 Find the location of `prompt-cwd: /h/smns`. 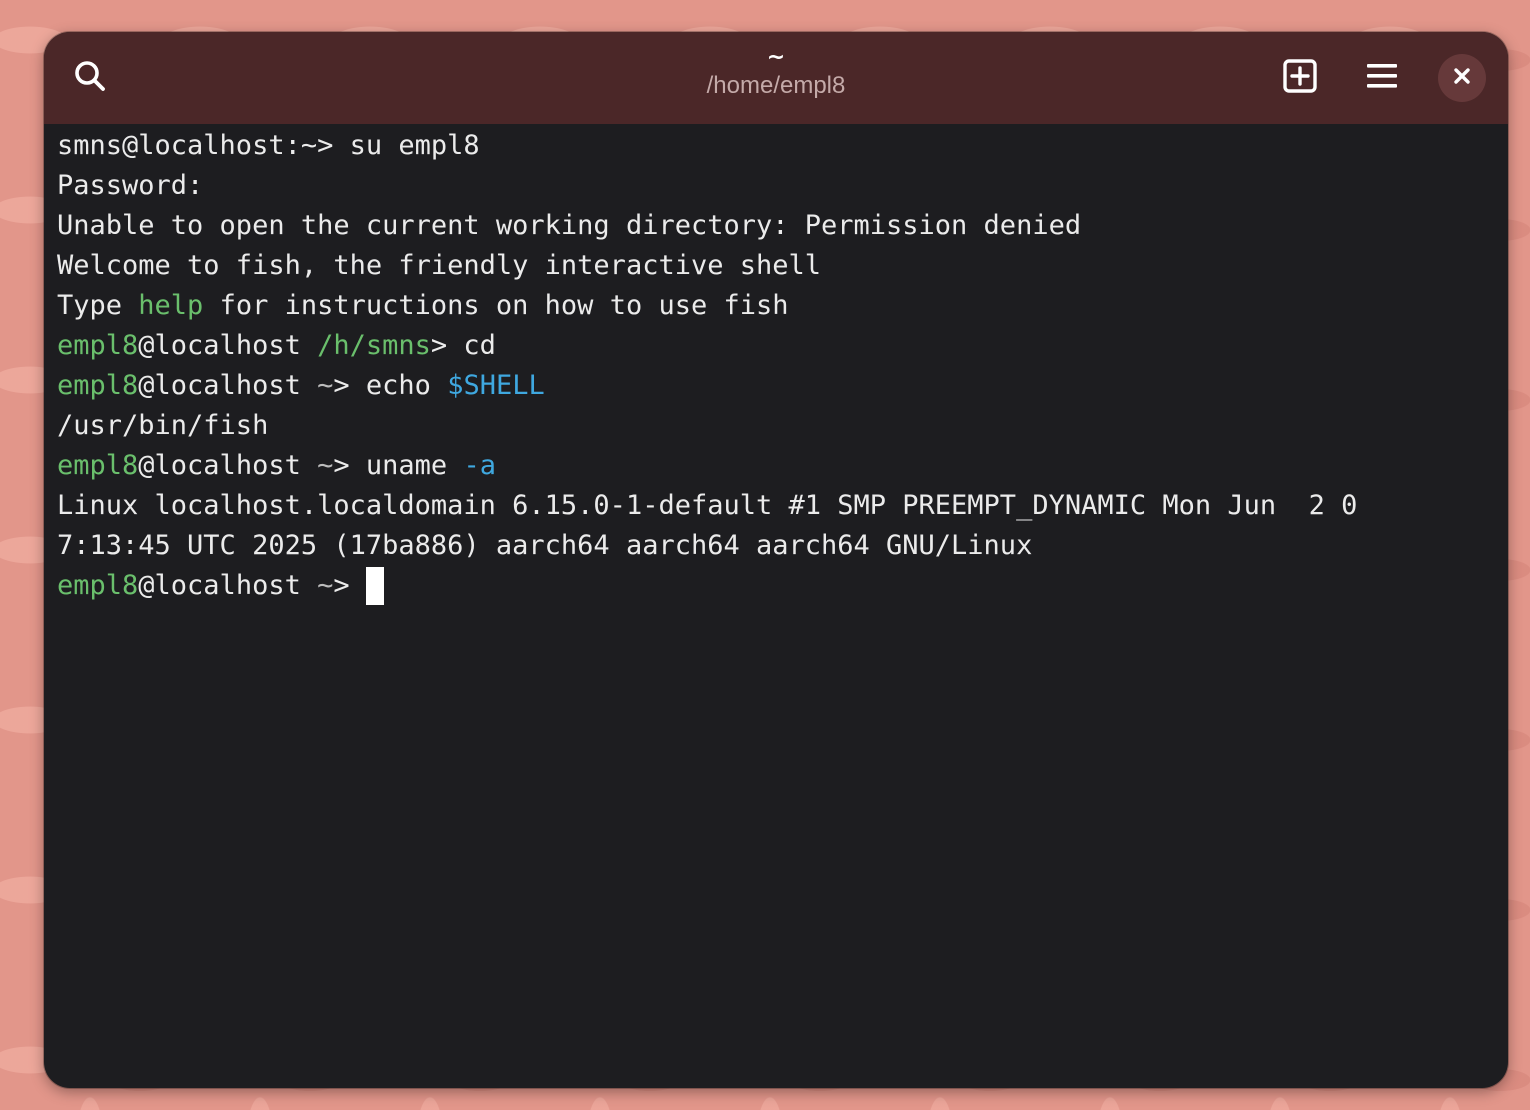

prompt-cwd: /h/smns is located at coordinates (374, 345).